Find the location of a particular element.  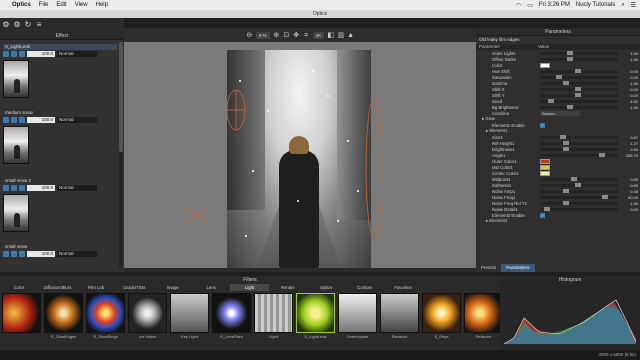

layer-opacity-field: 100.0 is located at coordinates (41, 54).